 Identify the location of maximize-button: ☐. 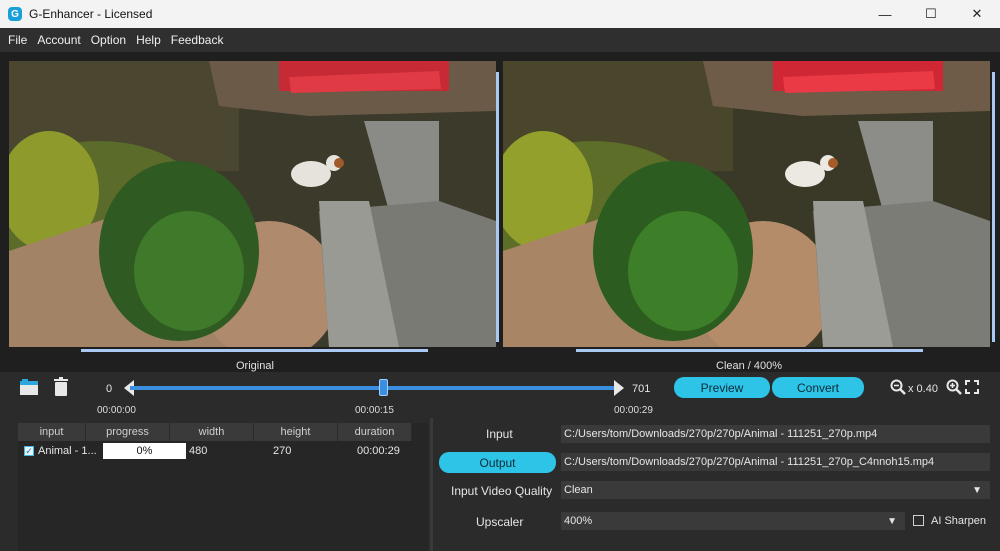
(931, 14).